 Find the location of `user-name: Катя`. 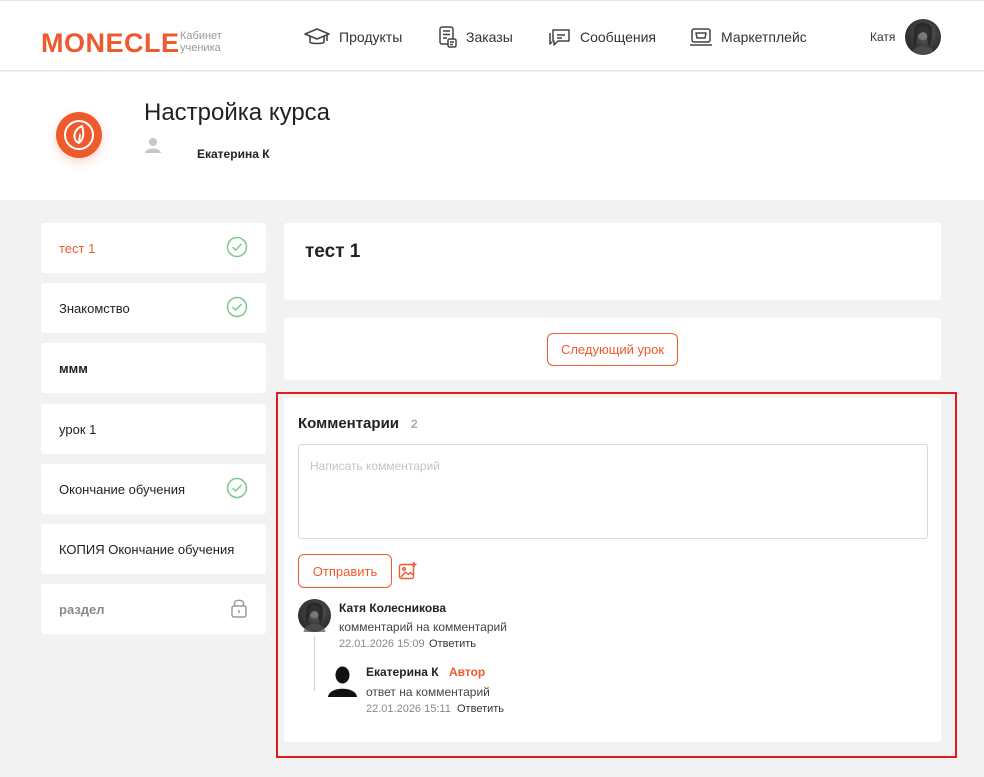

user-name: Катя is located at coordinates (882, 37).